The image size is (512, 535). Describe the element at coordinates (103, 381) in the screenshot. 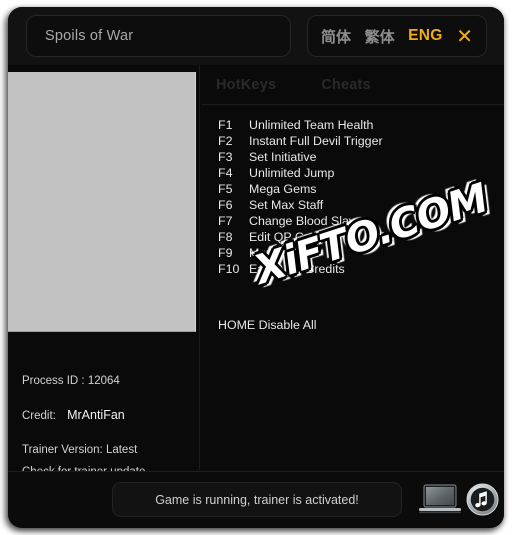

I see `process-id-value: 12064` at that location.